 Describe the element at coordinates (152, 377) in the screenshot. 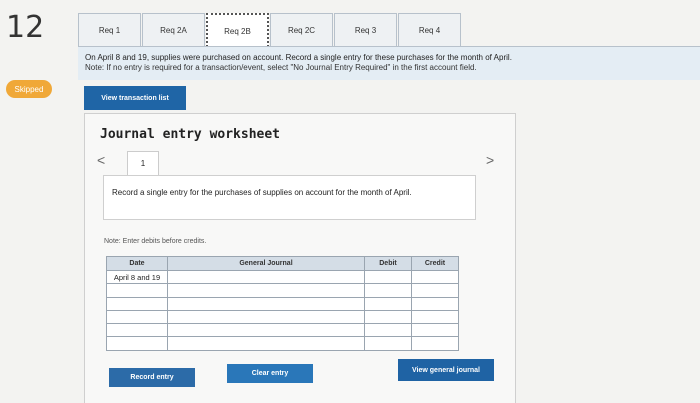

I see `record-entry-button: Record entry` at that location.